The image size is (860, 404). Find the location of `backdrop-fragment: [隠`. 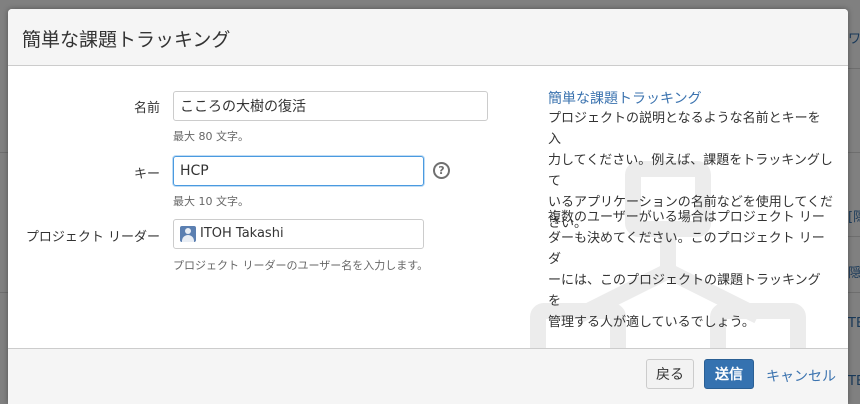

backdrop-fragment: [隠 is located at coordinates (854, 217).